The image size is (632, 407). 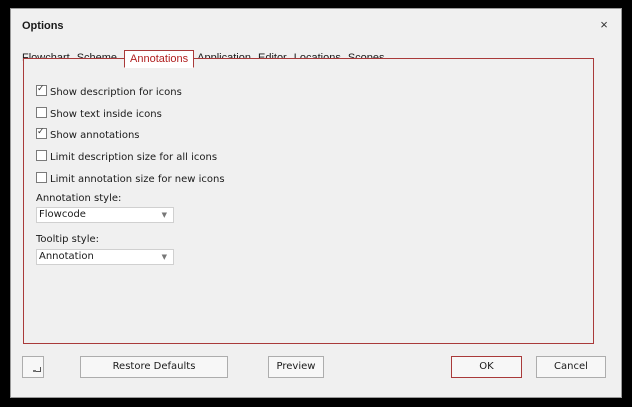 What do you see at coordinates (105, 257) in the screenshot?
I see `tooltip-style-select: Annotation ▼` at bounding box center [105, 257].